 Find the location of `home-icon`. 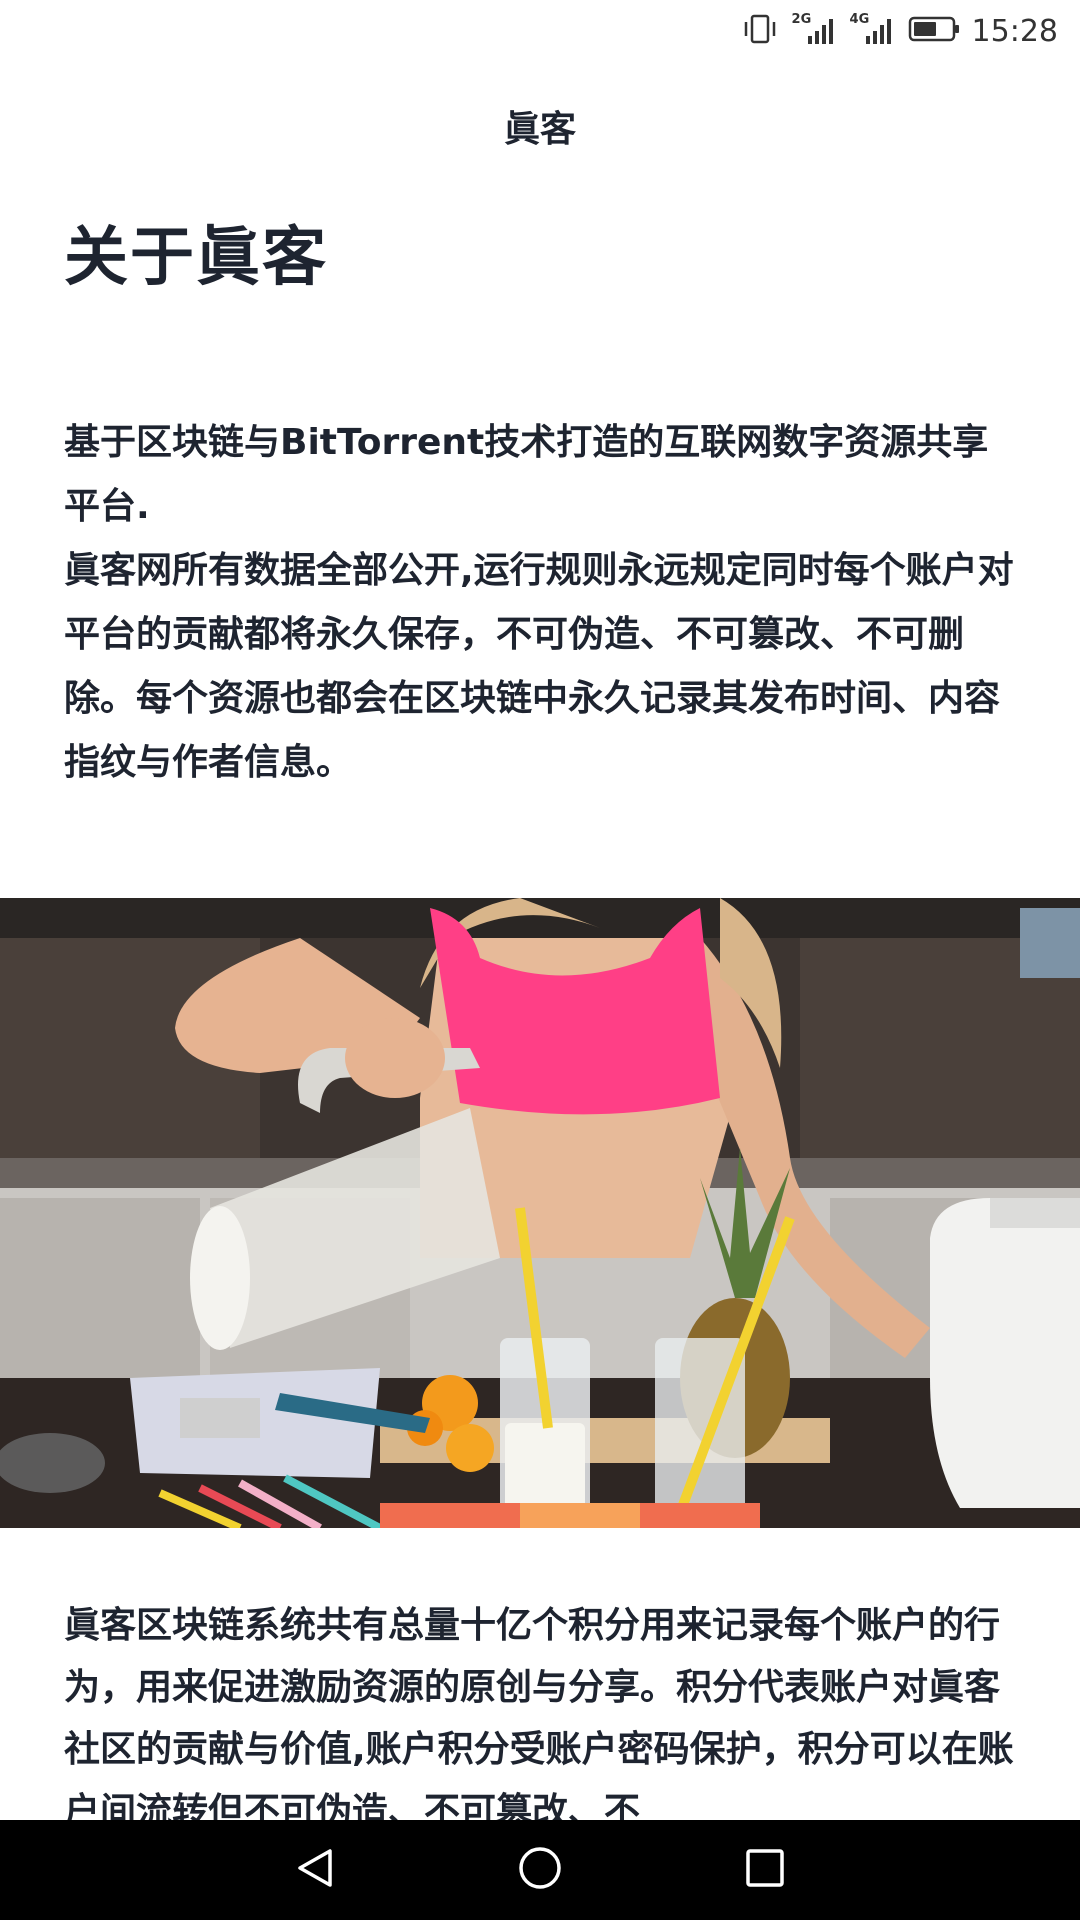

home-icon is located at coordinates (540, 1870).